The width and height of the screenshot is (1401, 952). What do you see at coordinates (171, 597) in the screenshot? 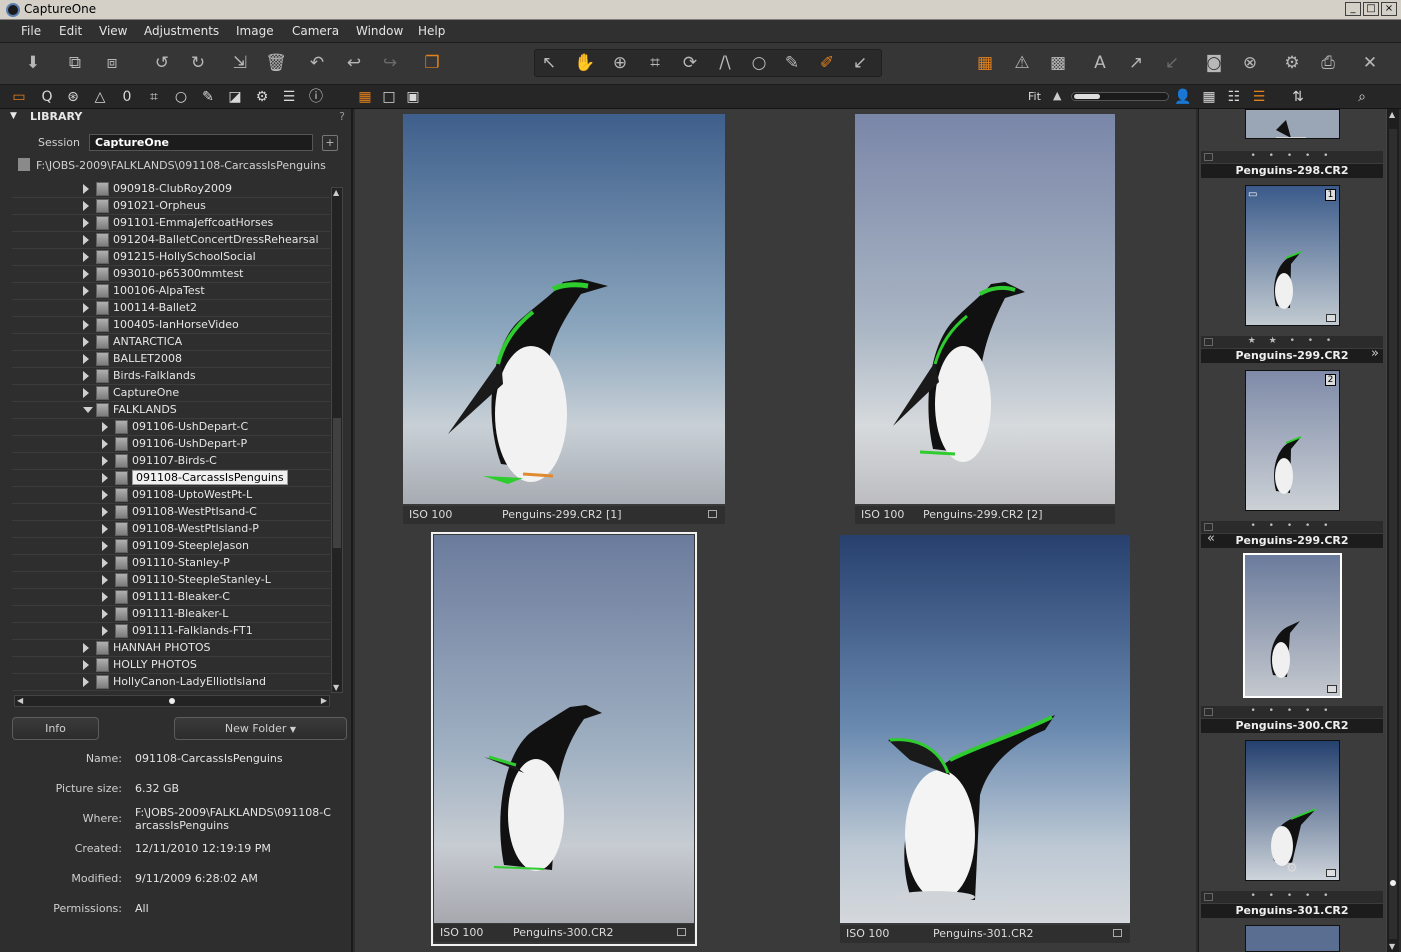
I see `folder-row: 091111-Bleaker-C` at bounding box center [171, 597].